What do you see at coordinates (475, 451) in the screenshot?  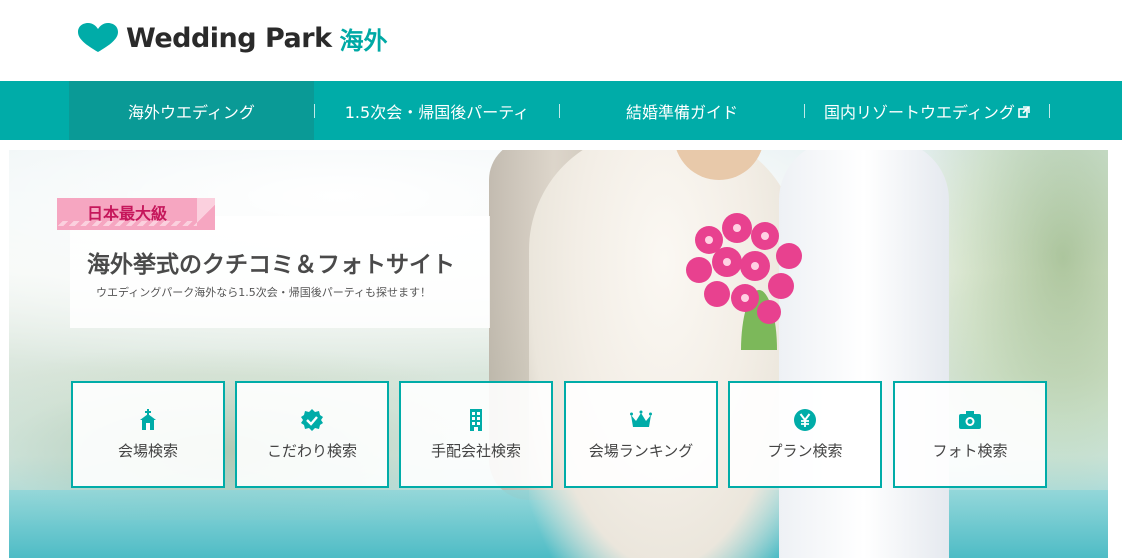 I see `button-label: 手配会社検索` at bounding box center [475, 451].